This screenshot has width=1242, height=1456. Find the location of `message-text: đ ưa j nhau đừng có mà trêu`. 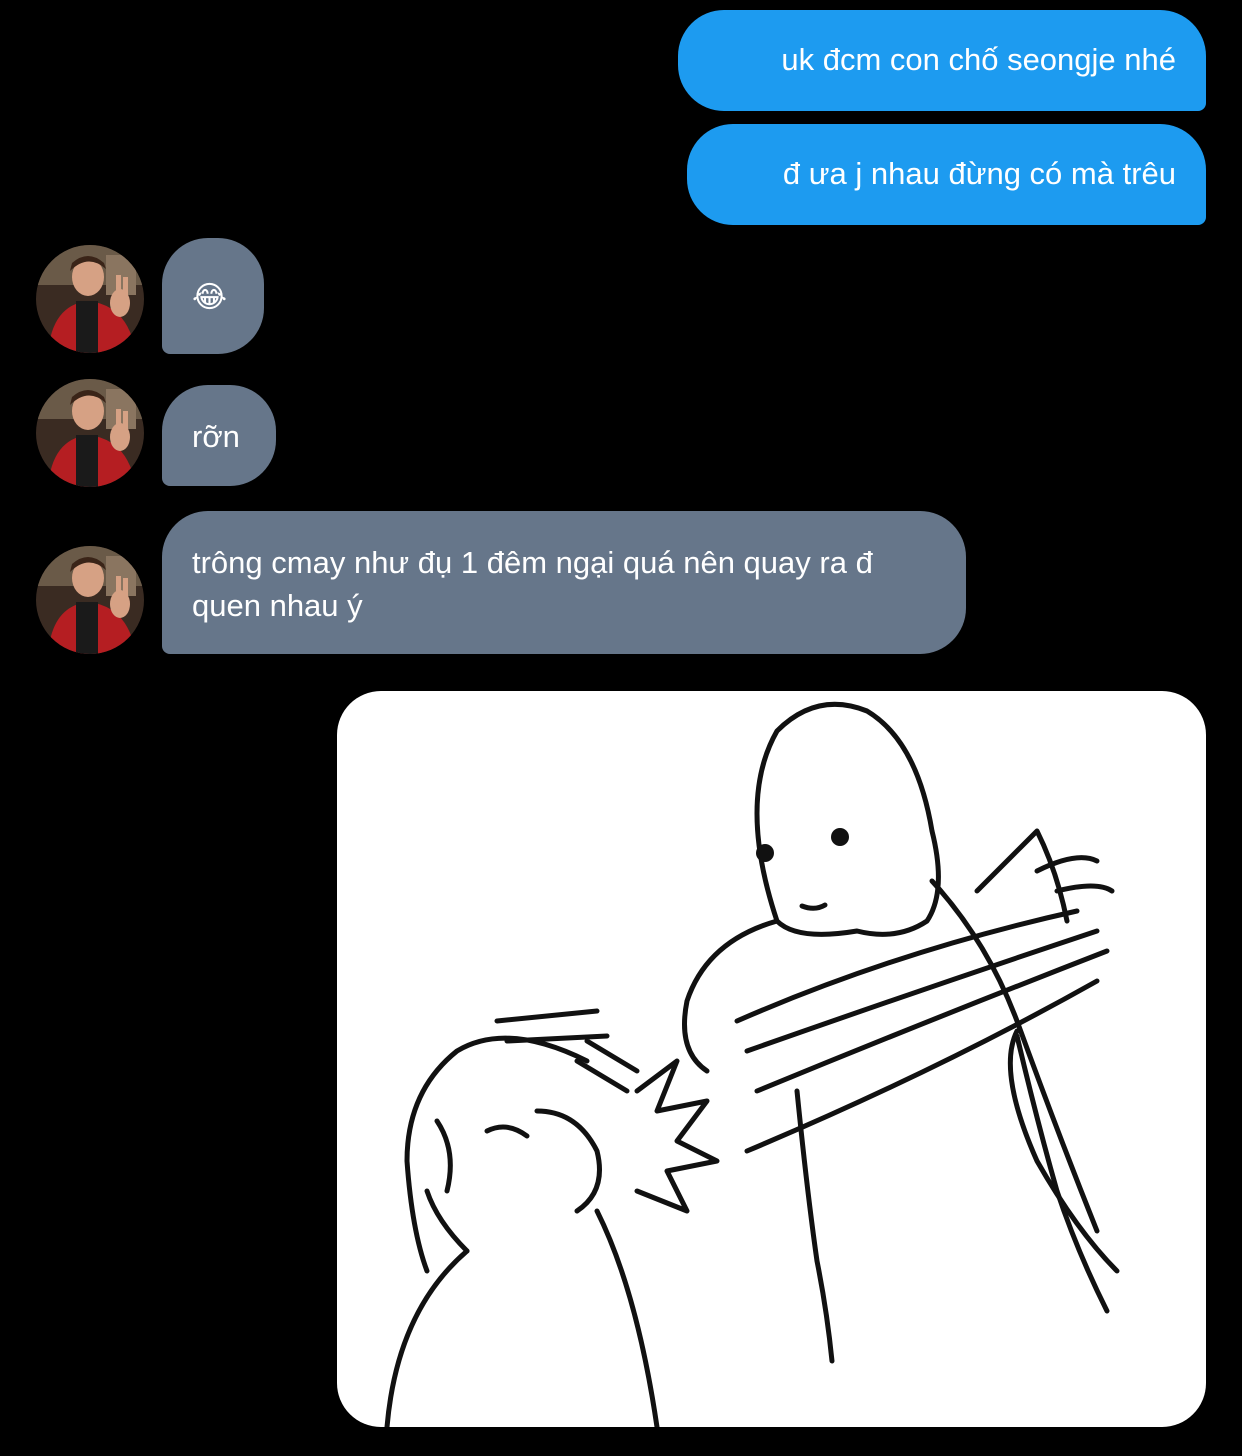

message-text: đ ưa j nhau đừng có mà trêu is located at coordinates (979, 173).